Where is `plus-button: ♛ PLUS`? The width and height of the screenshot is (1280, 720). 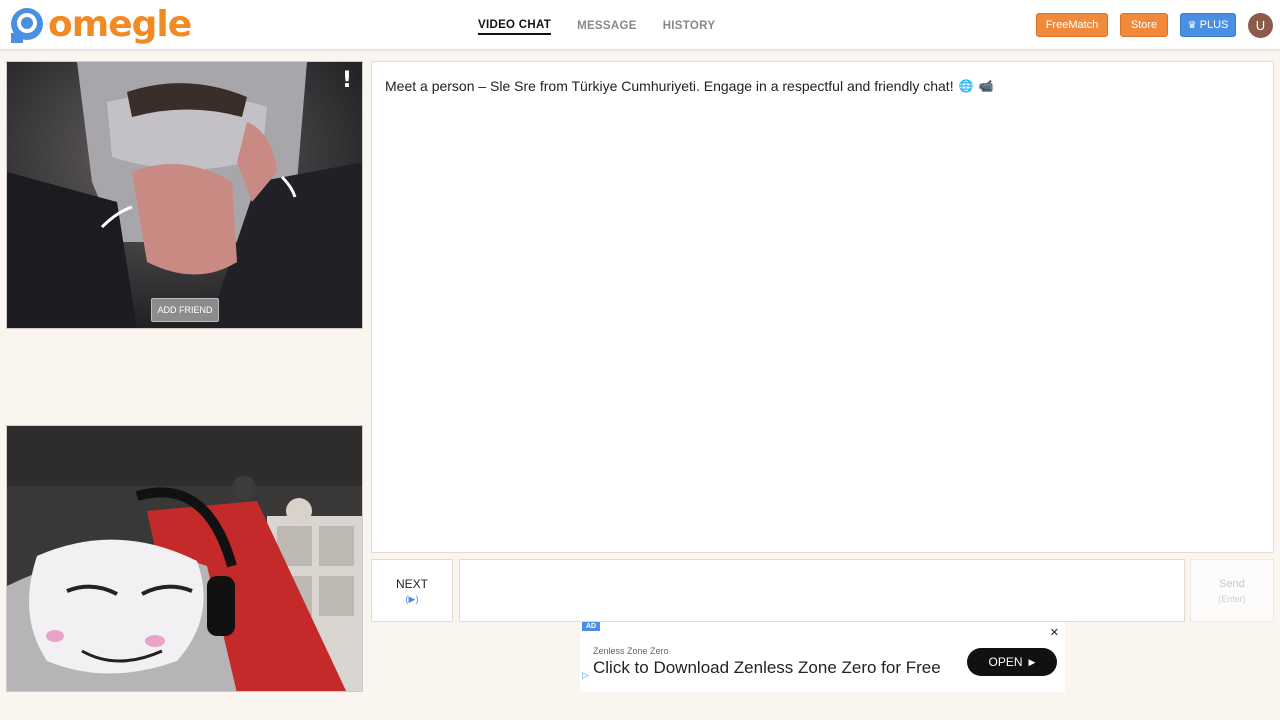 plus-button: ♛ PLUS is located at coordinates (1208, 25).